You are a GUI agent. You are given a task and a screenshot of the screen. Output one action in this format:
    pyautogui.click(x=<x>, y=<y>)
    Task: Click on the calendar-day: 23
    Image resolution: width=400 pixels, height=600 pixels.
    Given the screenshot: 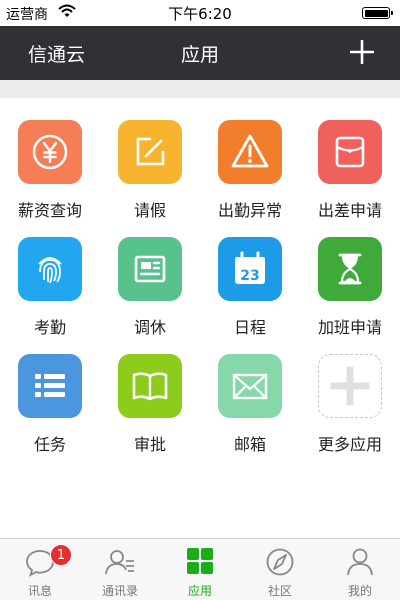 What is the action you would take?
    pyautogui.click(x=249, y=276)
    